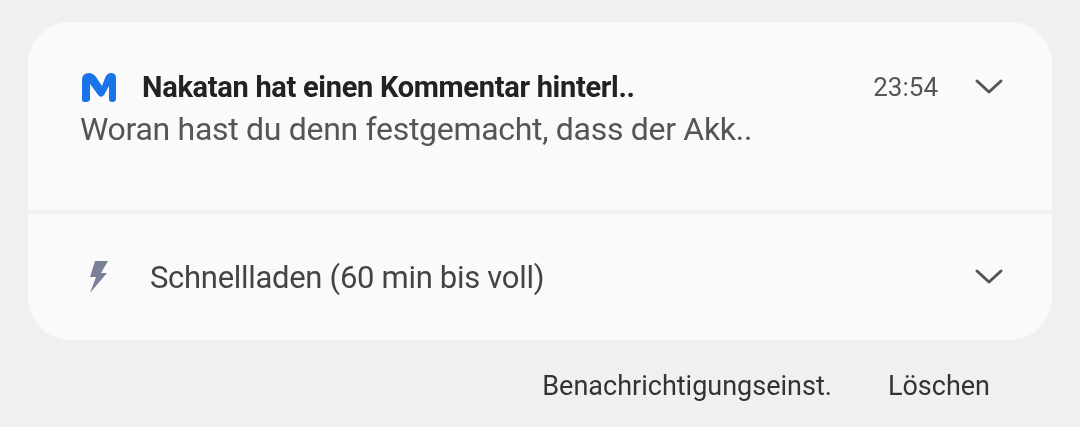 The width and height of the screenshot is (1080, 427). What do you see at coordinates (99, 87) in the screenshot?
I see `app-logo-icon` at bounding box center [99, 87].